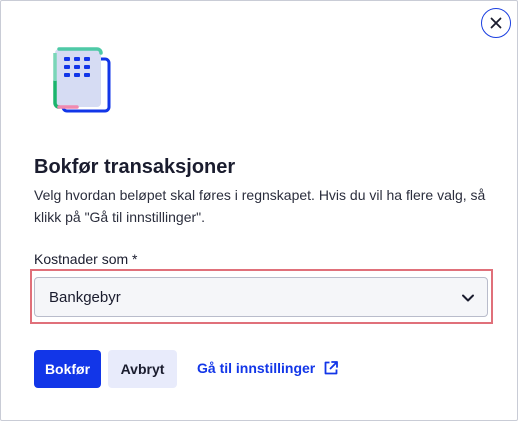 The image size is (518, 421). Describe the element at coordinates (261, 297) in the screenshot. I see `cost-type-select: Bankgebyr` at that location.